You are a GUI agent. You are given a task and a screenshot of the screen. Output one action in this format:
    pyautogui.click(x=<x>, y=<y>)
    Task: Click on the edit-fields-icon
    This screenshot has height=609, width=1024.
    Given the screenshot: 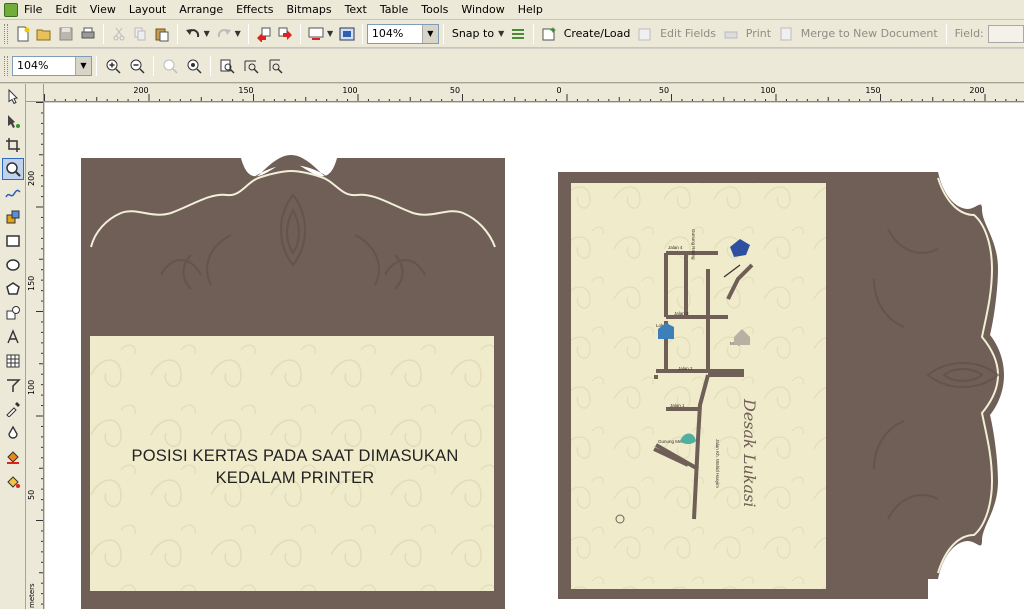 What is the action you would take?
    pyautogui.click(x=644, y=34)
    